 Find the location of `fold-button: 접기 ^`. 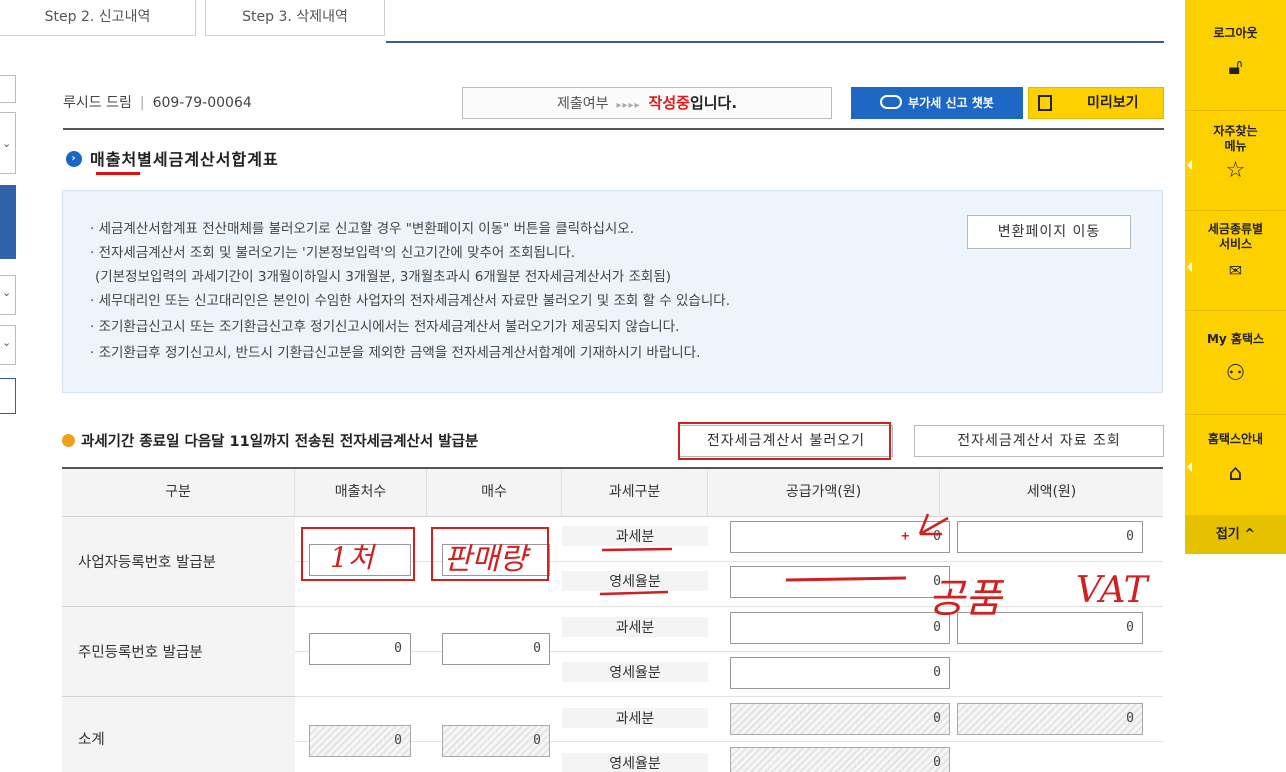

fold-button: 접기 ^ is located at coordinates (1235, 534).